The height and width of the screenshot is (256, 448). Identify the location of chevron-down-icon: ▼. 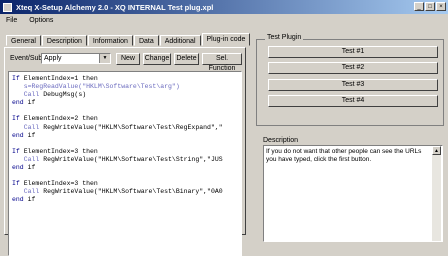
(104, 58).